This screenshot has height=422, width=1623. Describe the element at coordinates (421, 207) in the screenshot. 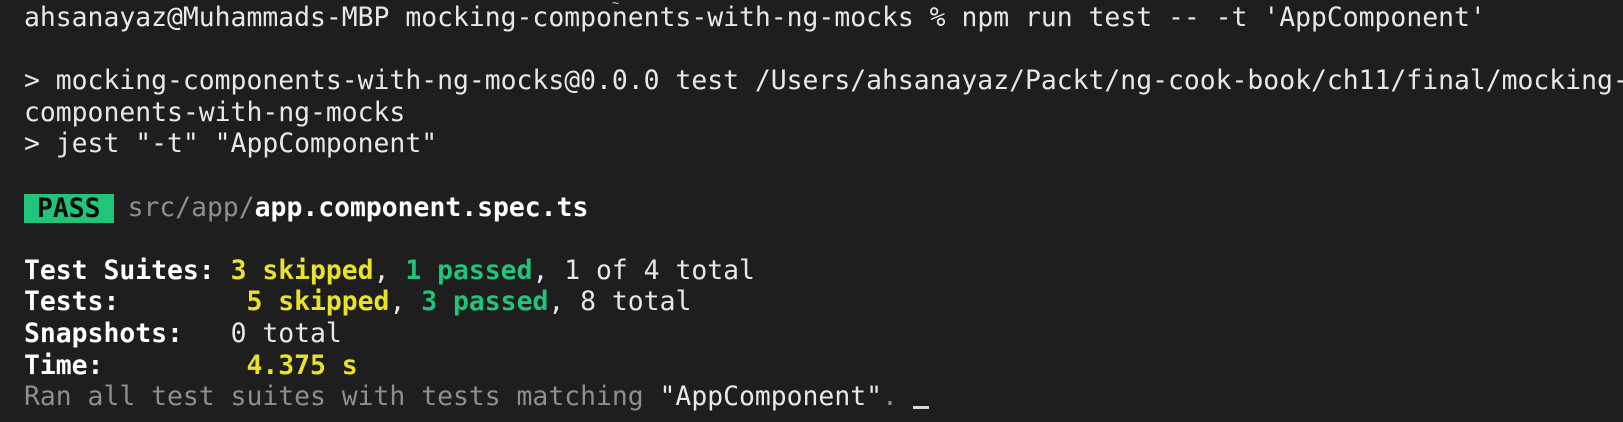

I see `spec-file-name: app.component.spec.ts` at that location.